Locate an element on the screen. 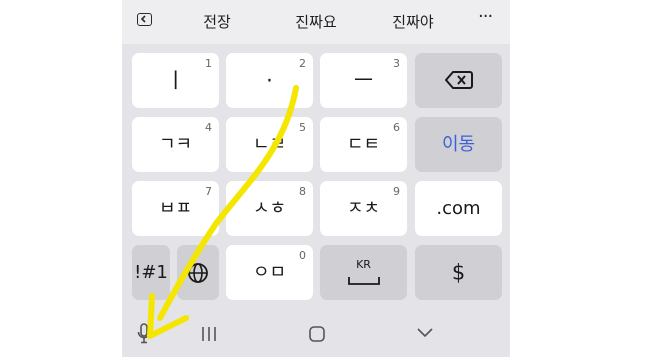 The image size is (652, 357). key-label: ㅂㅍ is located at coordinates (175, 208).